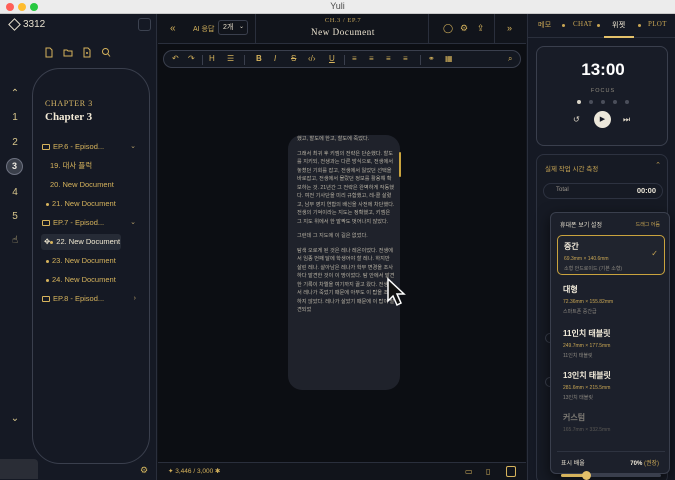  What do you see at coordinates (611, 299) in the screenshot?
I see `view-option-large: 대형 72.36mm × 155.82mm 스마트폰 중간급` at bounding box center [611, 299].